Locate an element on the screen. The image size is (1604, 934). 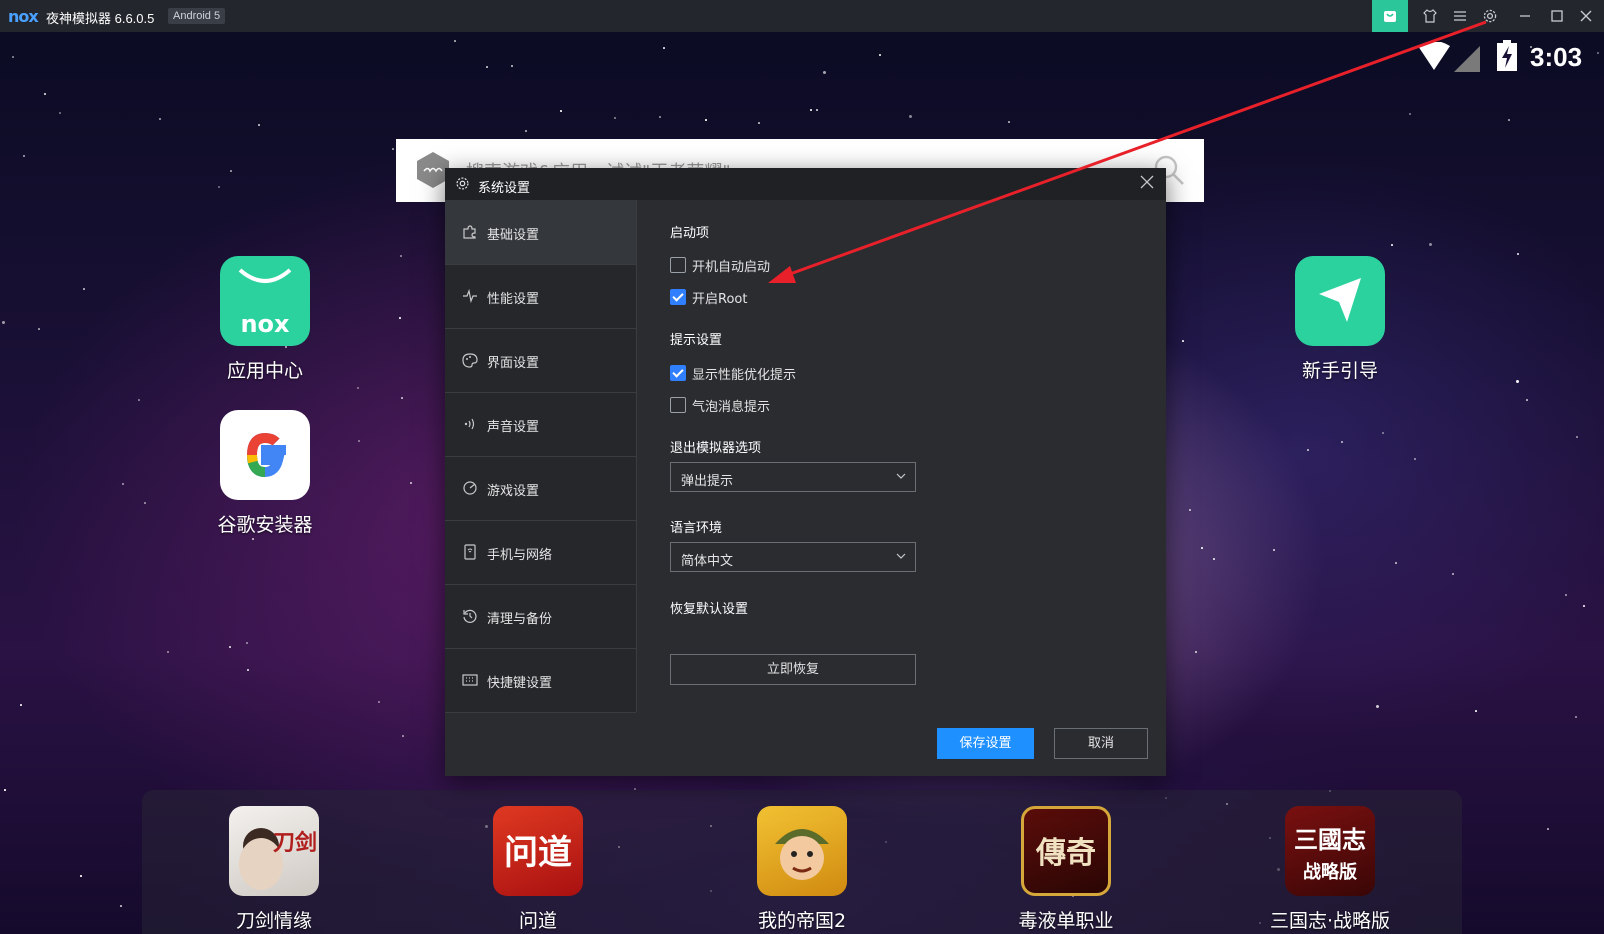
dock-app-venom: 傳奇 毒液单职业 is located at coordinates (1066, 869).